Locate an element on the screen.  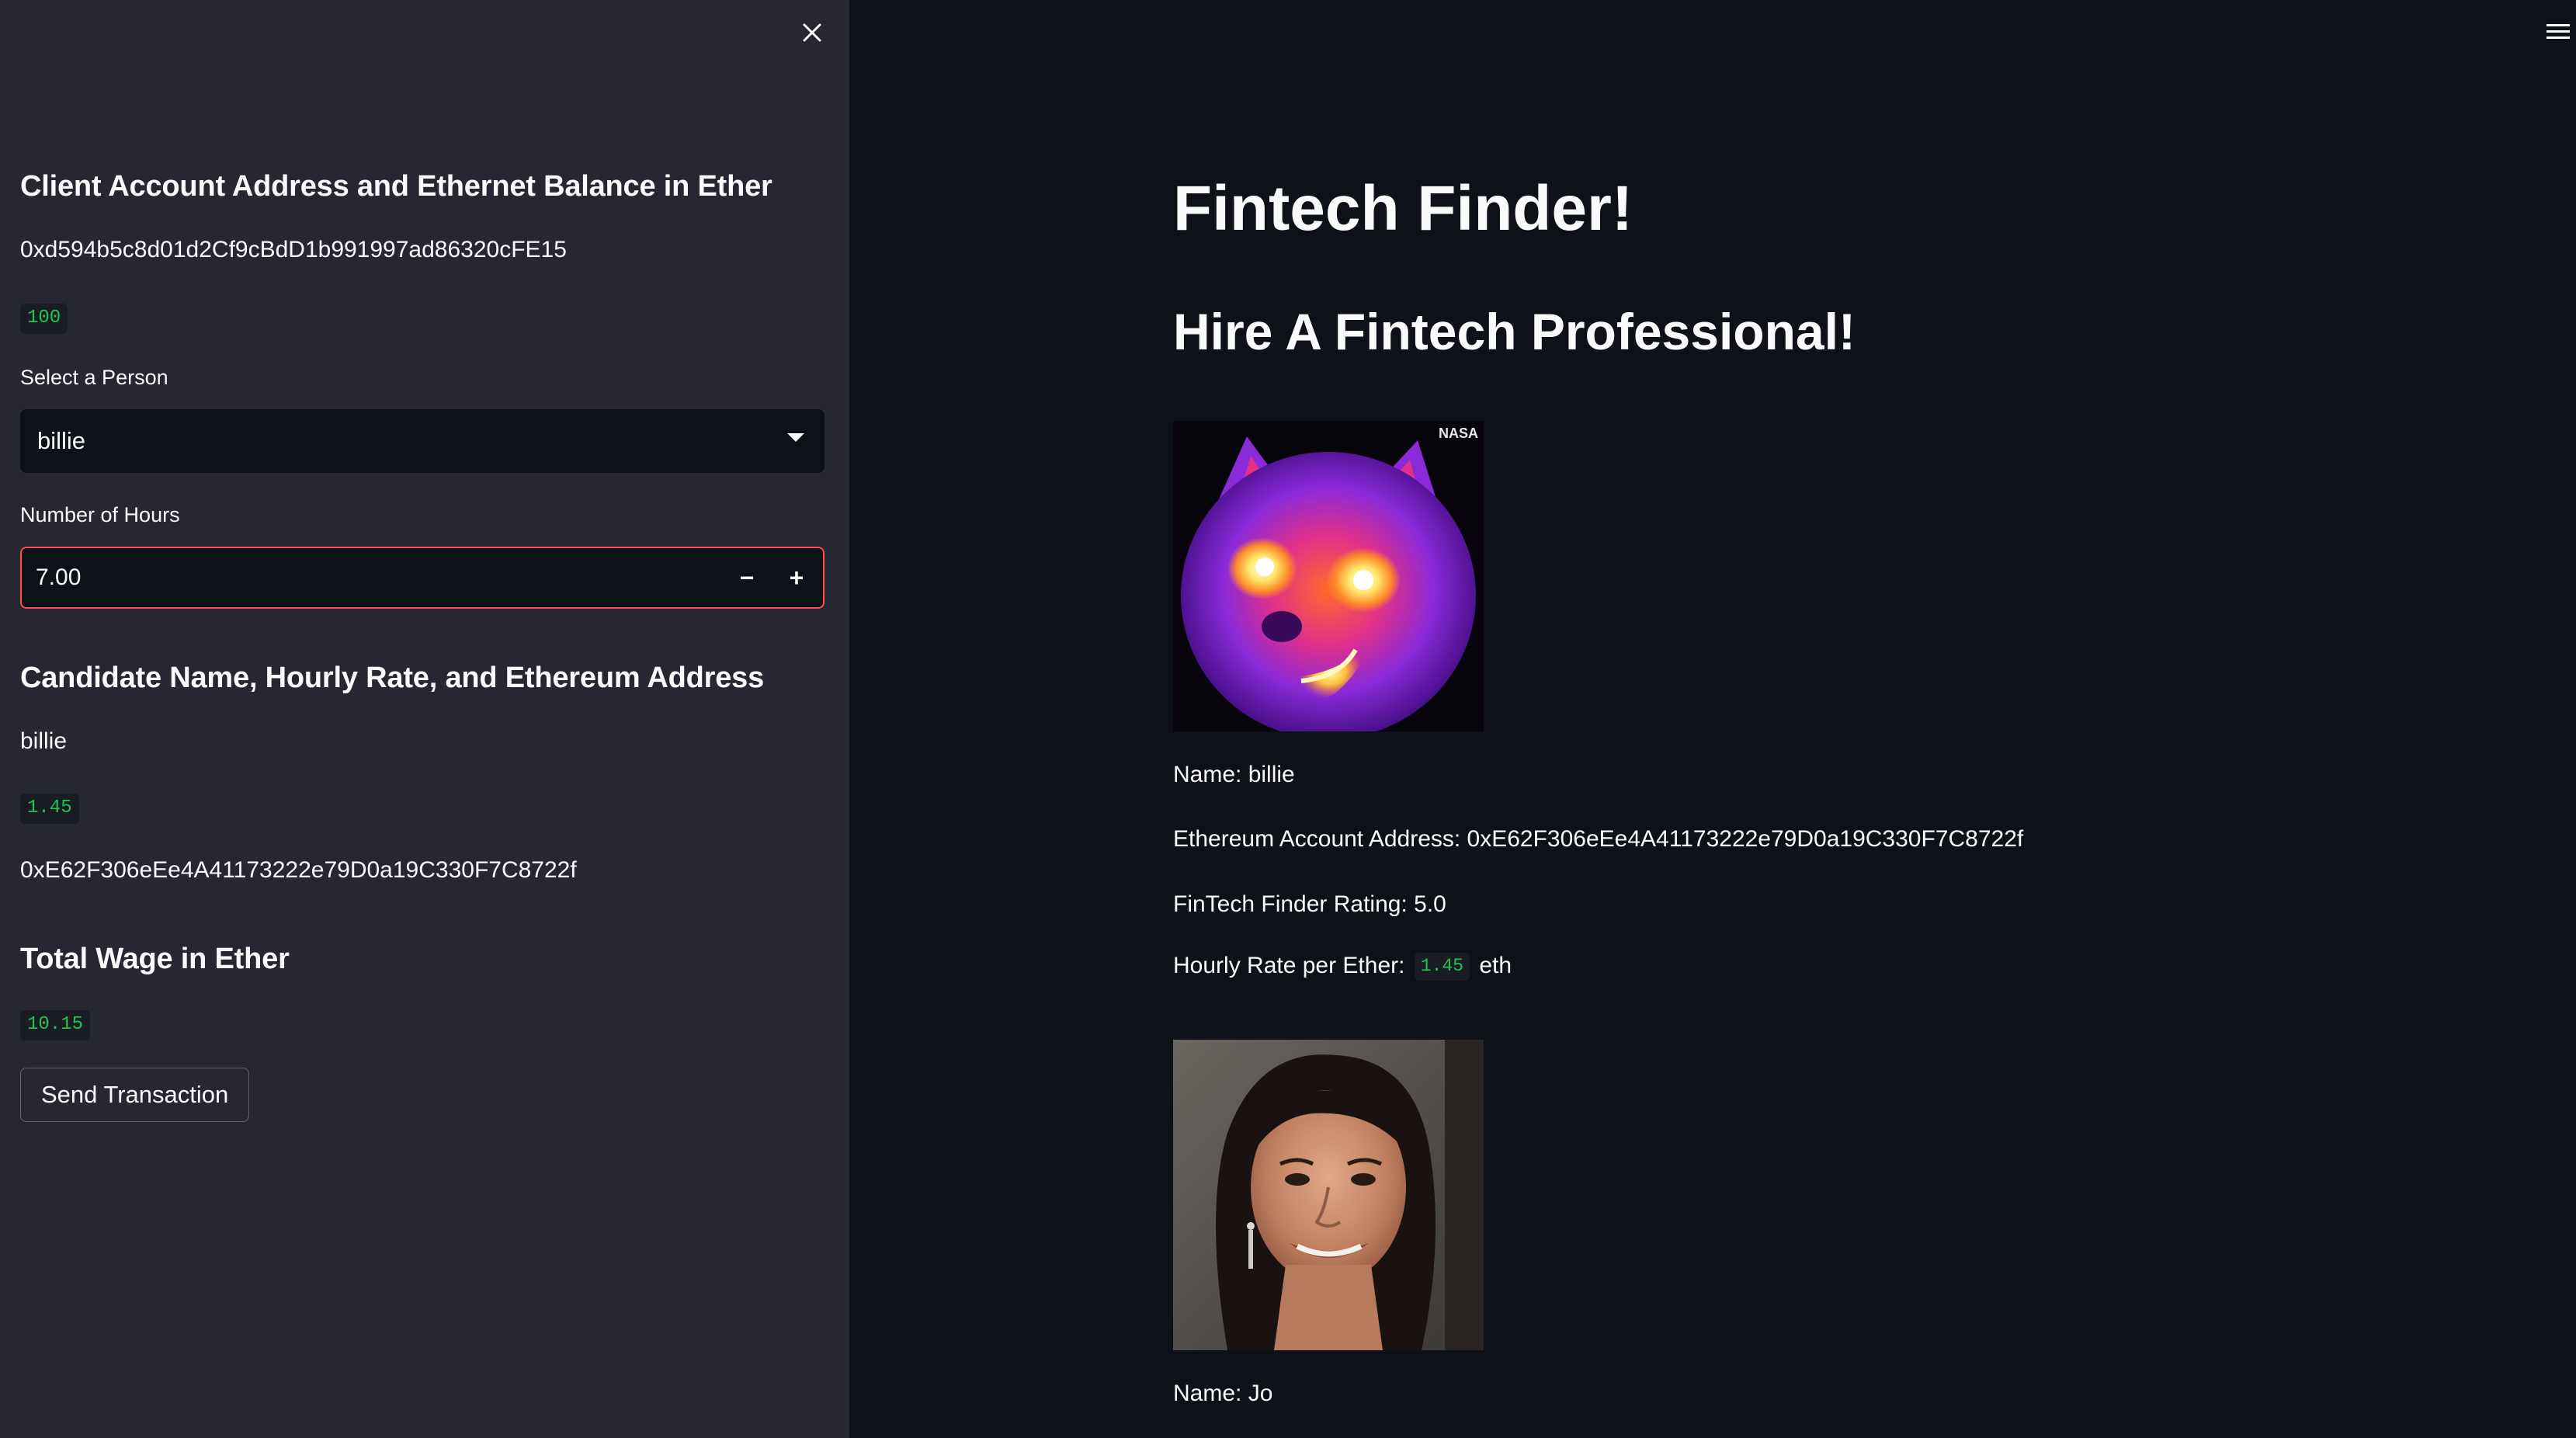
thermal-dog-image: NASA is located at coordinates (1328, 576).